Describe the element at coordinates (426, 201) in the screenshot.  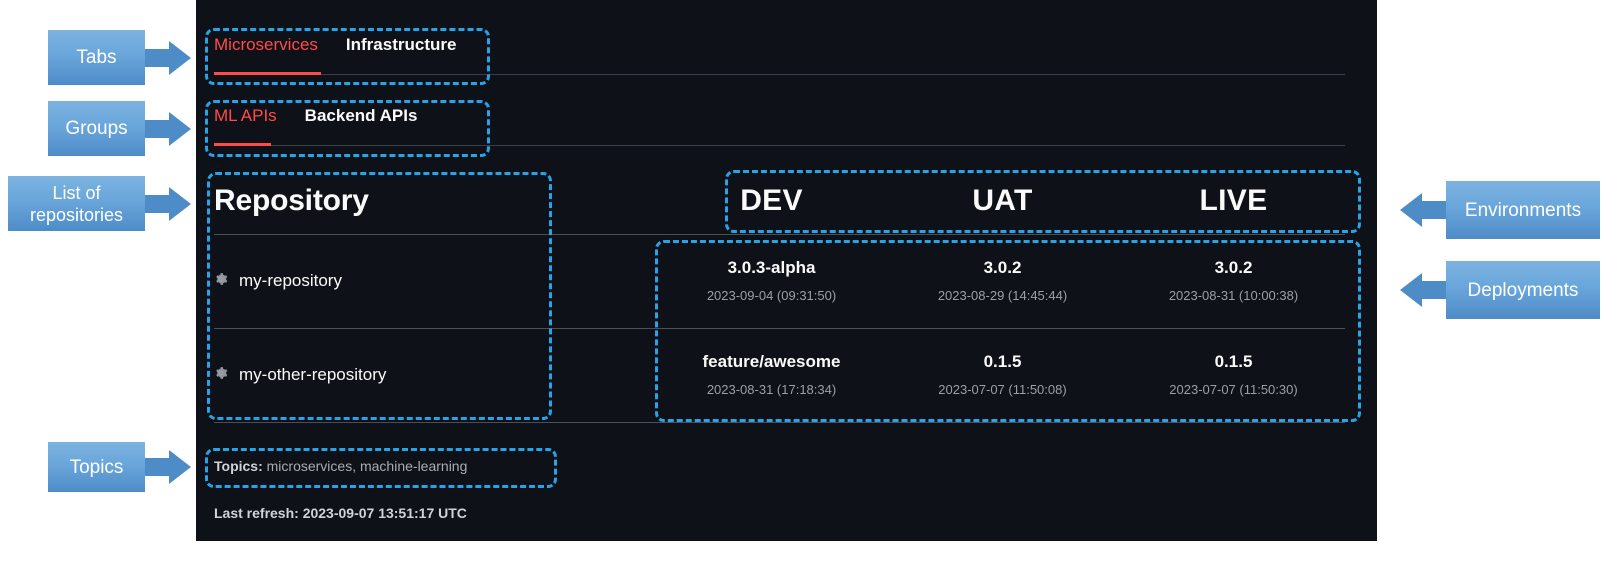
I see `header-cell-repository: Repository` at that location.